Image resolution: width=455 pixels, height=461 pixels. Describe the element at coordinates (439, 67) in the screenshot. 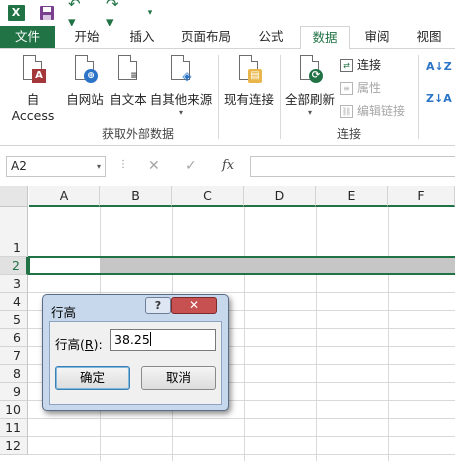

I see `sort-ascending-icon: A↓Z` at that location.